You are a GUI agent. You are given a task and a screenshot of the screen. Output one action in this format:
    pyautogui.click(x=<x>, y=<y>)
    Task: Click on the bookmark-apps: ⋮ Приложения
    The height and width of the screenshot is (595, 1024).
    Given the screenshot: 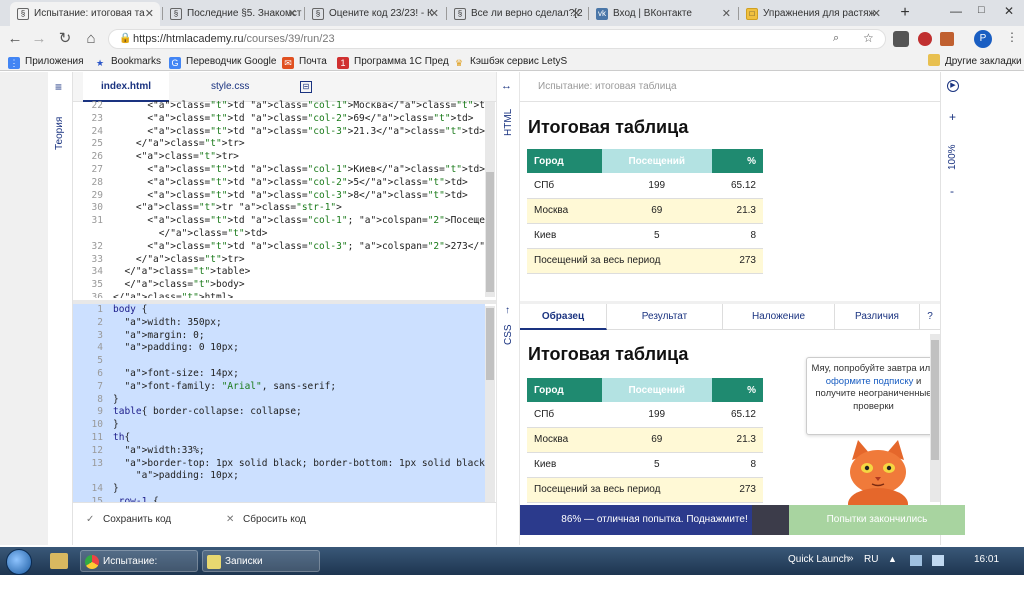 What is the action you would take?
    pyautogui.click(x=46, y=61)
    